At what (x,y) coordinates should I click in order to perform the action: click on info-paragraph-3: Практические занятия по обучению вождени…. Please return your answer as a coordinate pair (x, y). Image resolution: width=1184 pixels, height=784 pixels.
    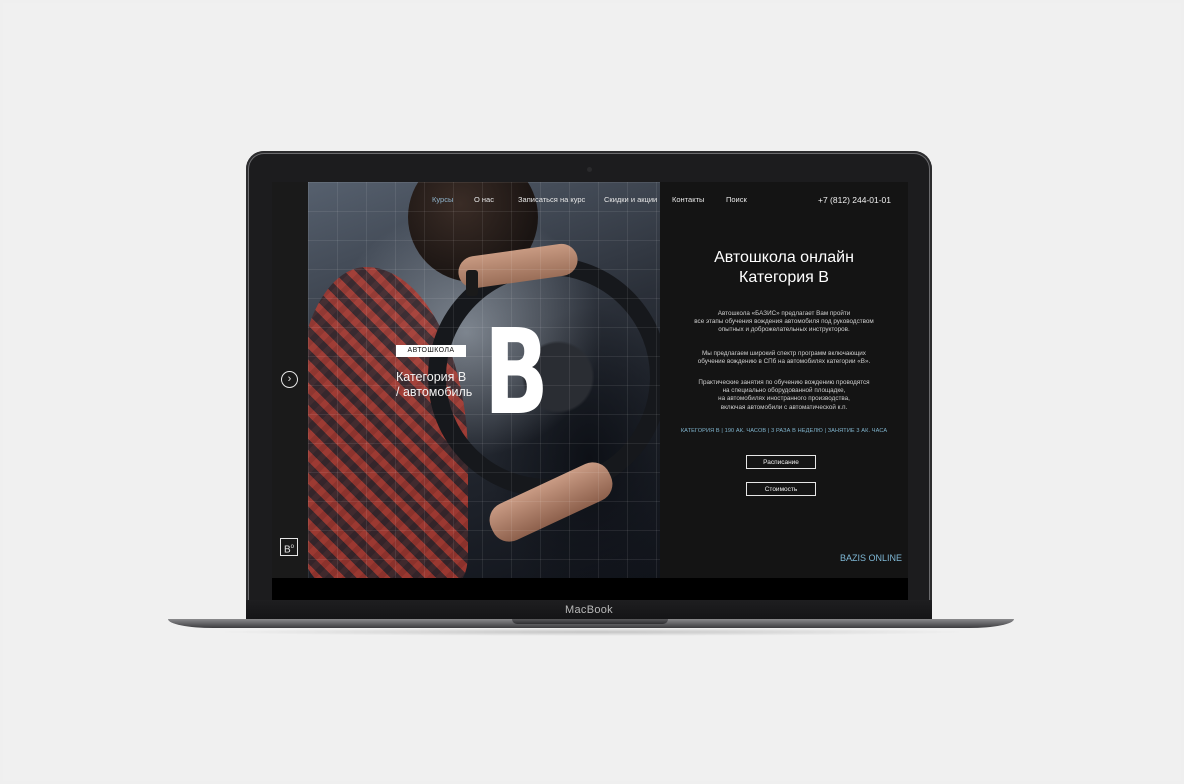
    Looking at the image, I should click on (784, 395).